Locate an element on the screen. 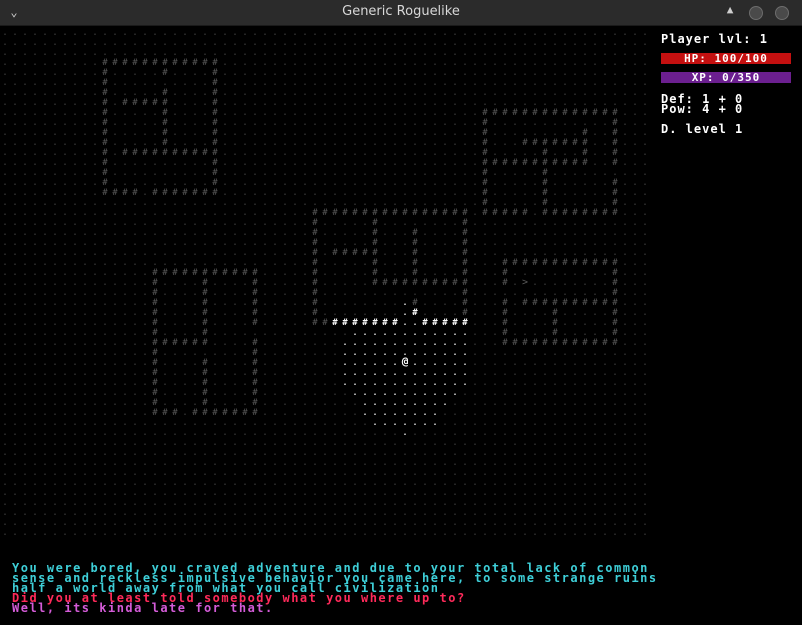  shade-window-icon: ▲ is located at coordinates (730, 11).